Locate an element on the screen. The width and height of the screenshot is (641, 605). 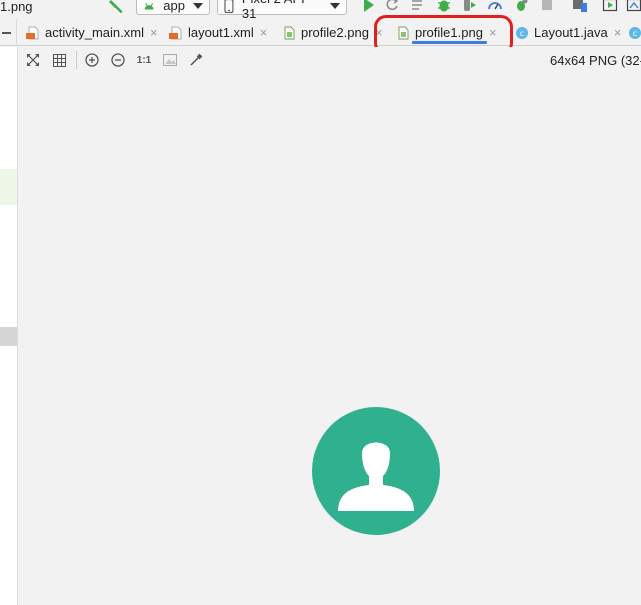
zoom-out-button is located at coordinates (118, 60).